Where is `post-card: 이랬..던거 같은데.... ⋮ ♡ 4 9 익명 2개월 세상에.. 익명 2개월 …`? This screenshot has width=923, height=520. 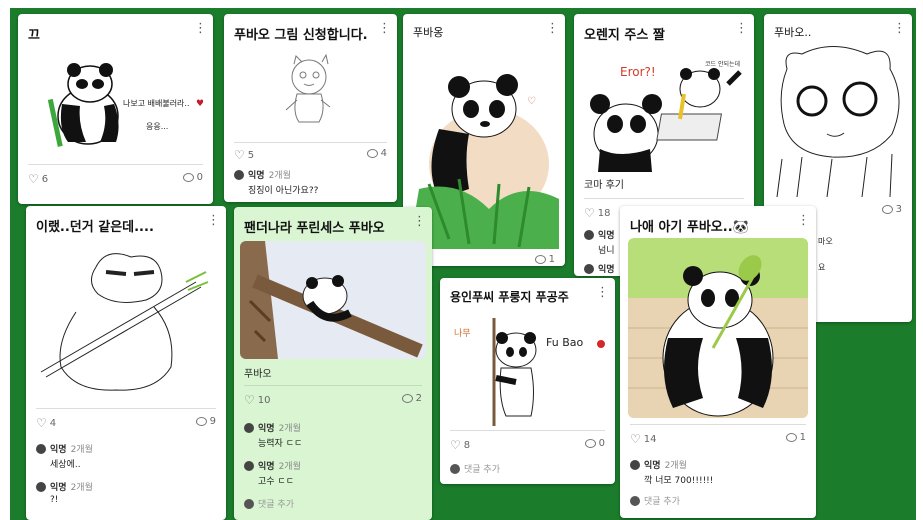 post-card: 이랬..던거 같은데.... ⋮ ♡ 4 9 익명 2개월 세상에.. 익명 2개월 … is located at coordinates (126, 363).